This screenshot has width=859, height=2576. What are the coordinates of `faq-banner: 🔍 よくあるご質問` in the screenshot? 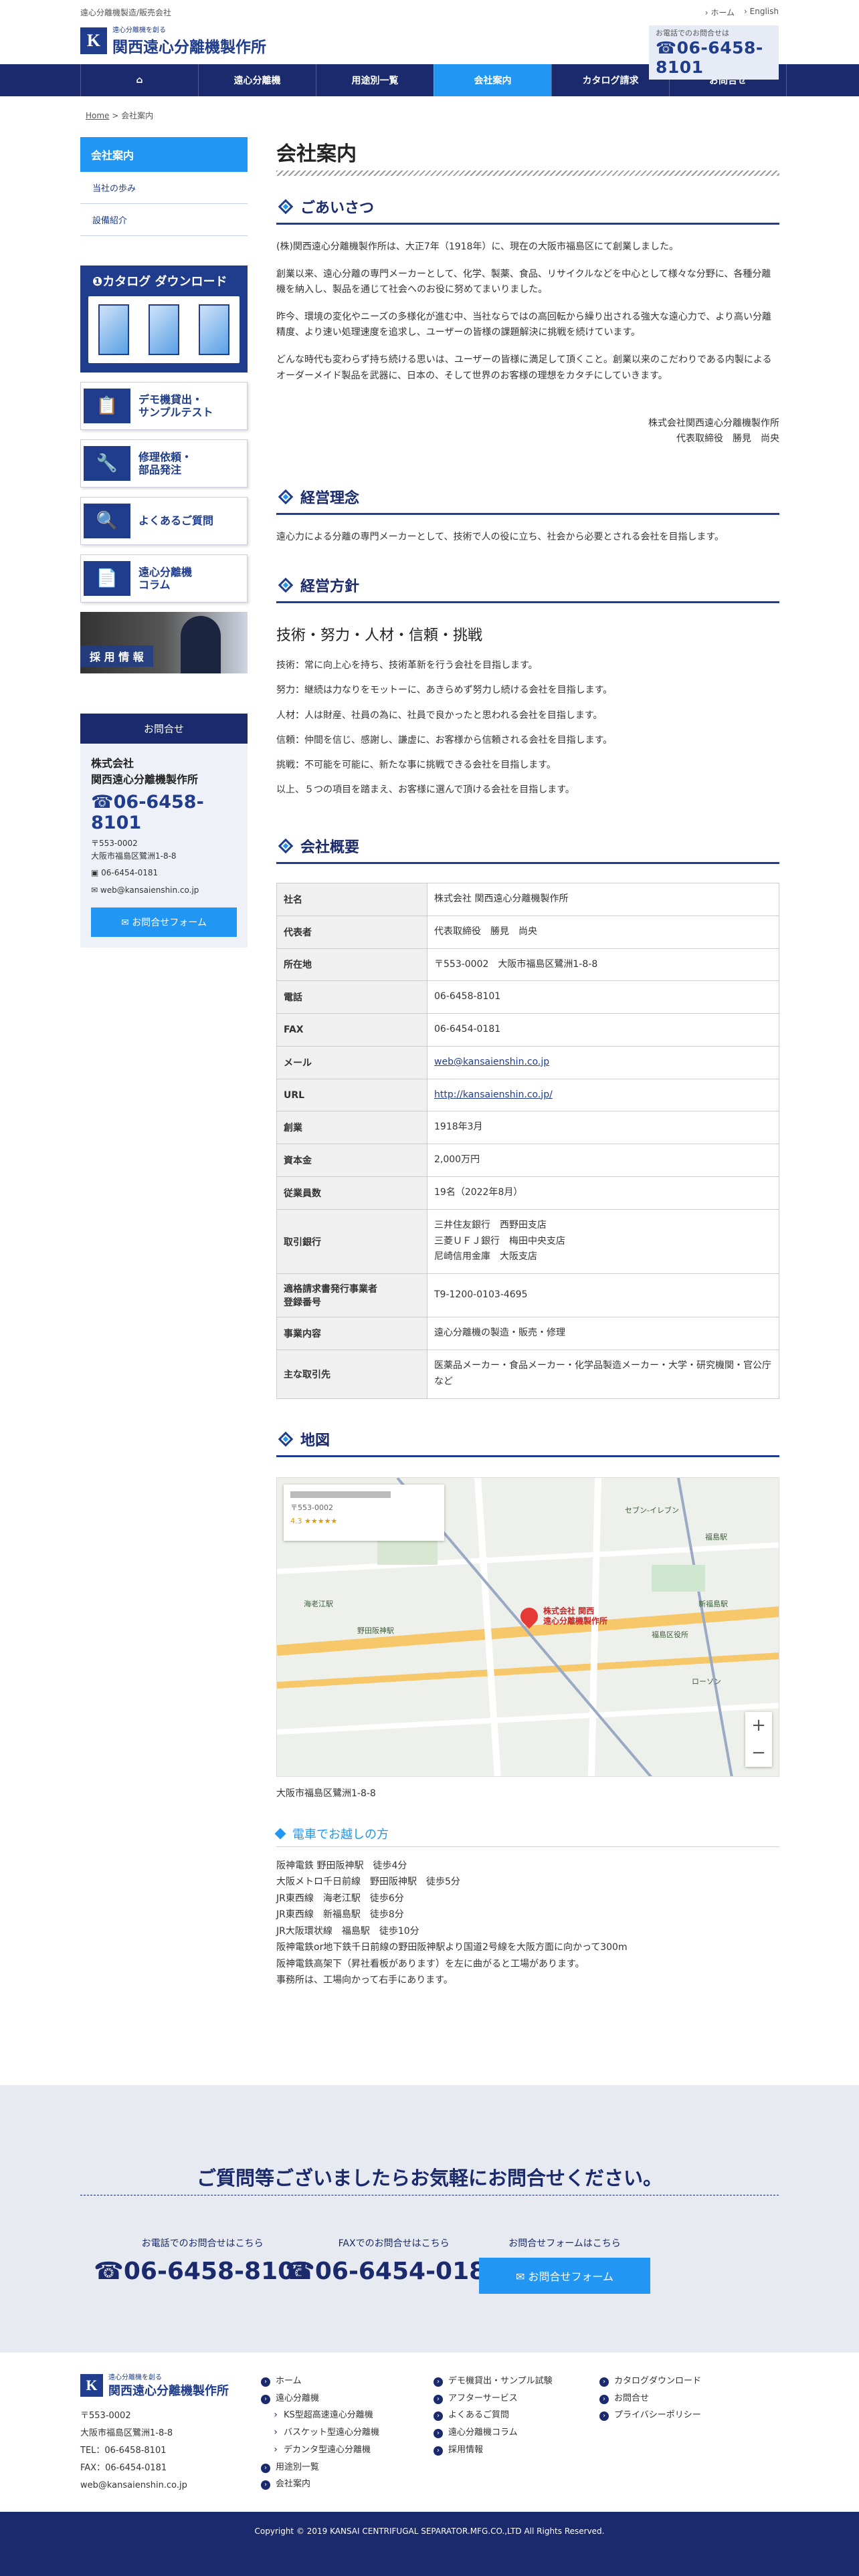 It's located at (164, 521).